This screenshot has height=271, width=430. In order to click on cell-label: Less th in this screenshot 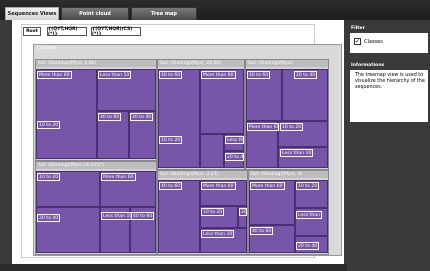, I will do `click(234, 140)`.